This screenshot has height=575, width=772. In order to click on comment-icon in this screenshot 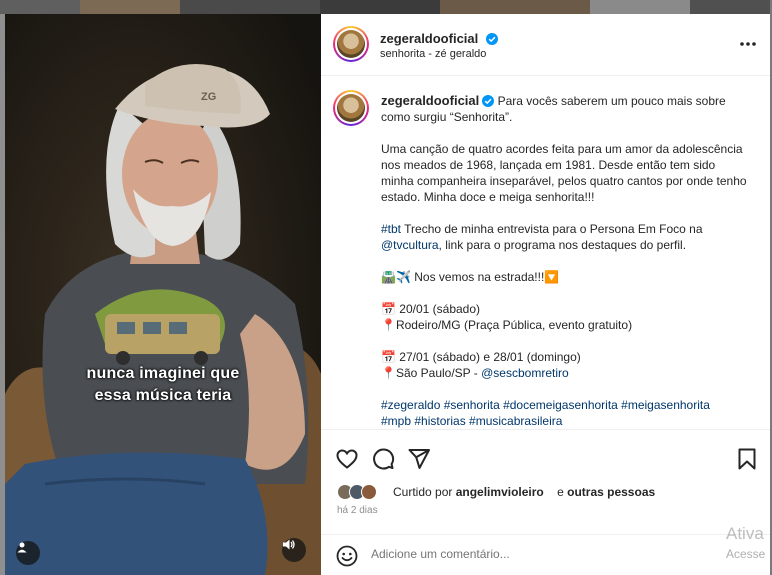, I will do `click(383, 459)`.